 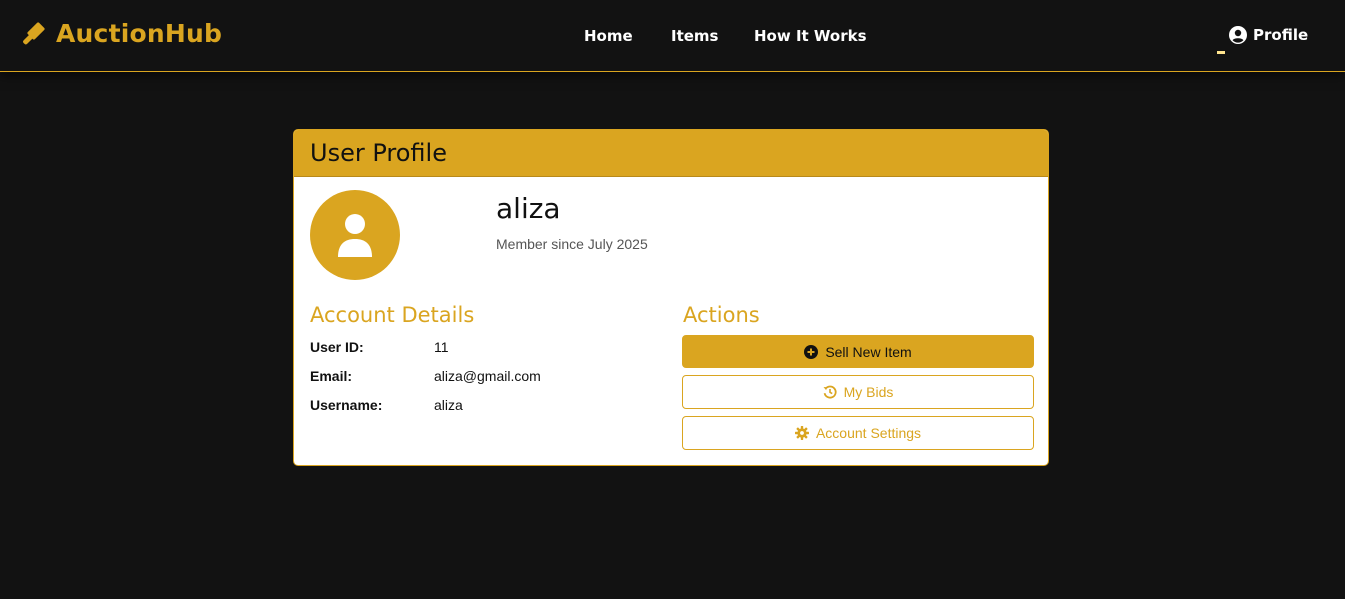 What do you see at coordinates (868, 433) in the screenshot?
I see `account-settings-label: Account Settings` at bounding box center [868, 433].